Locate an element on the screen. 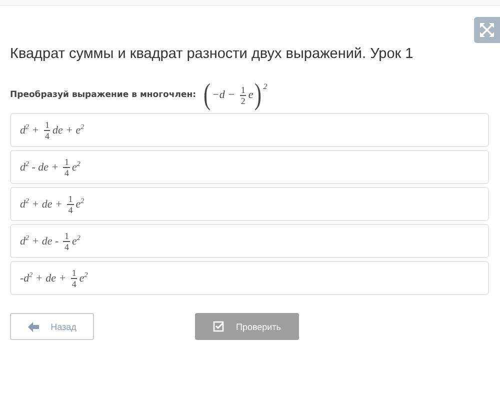 The image size is (500, 408). checkbox-icon is located at coordinates (218, 326).